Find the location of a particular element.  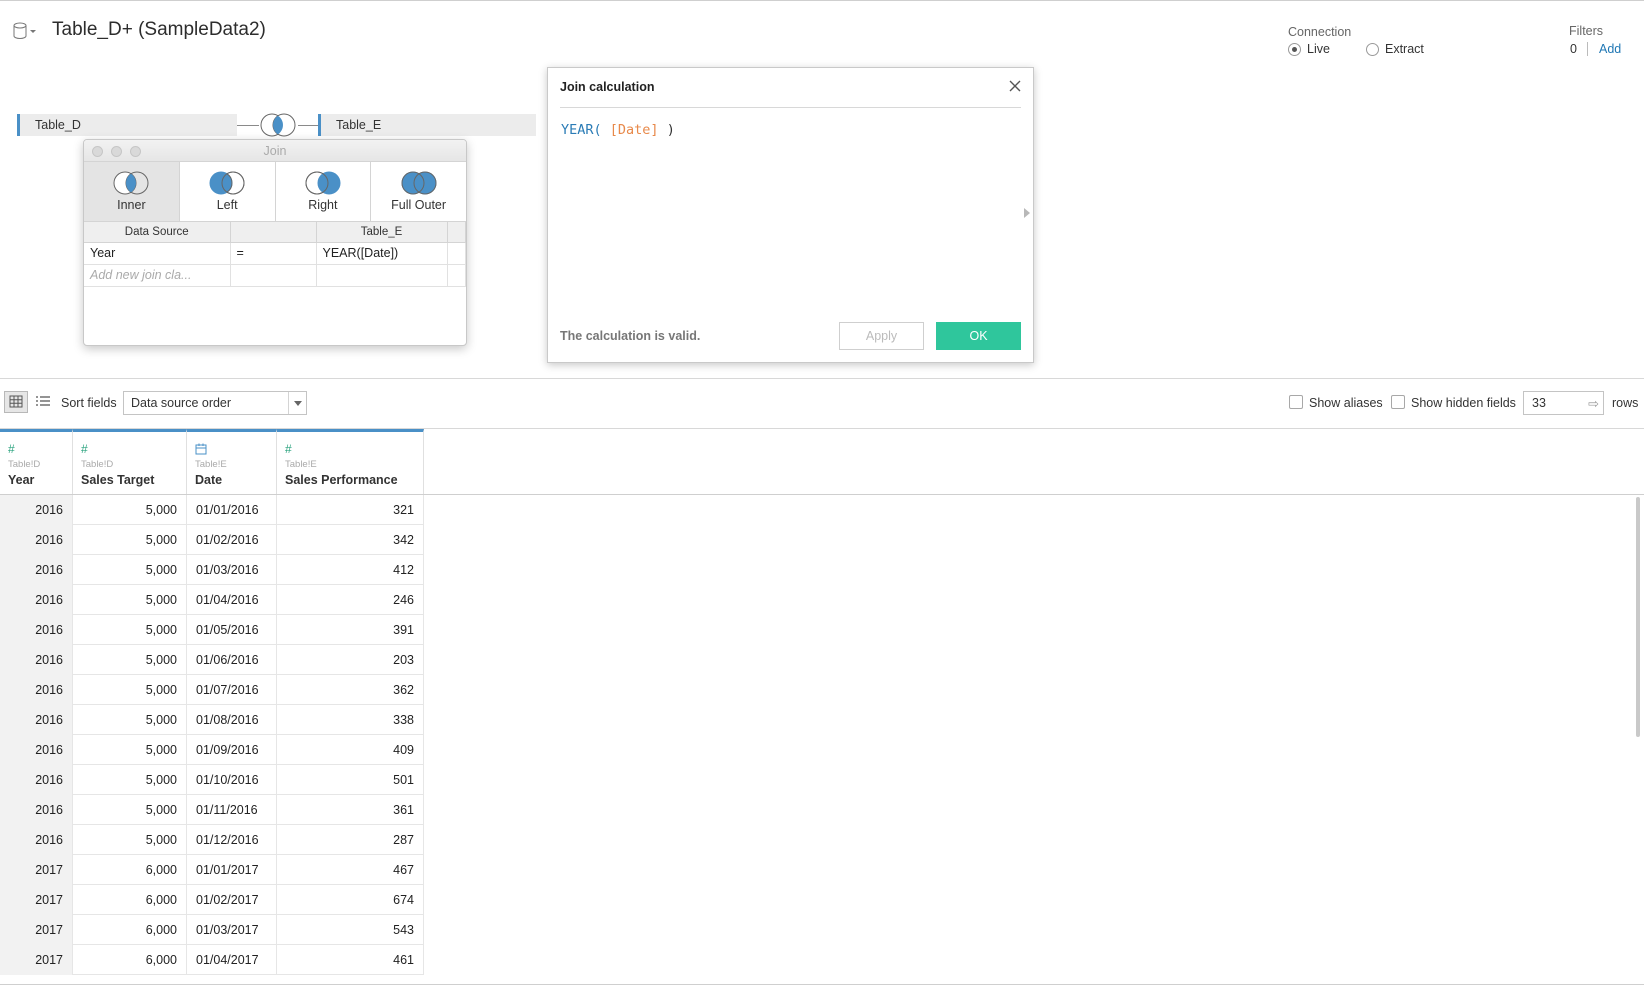

table-cell: 409 is located at coordinates (350, 750).